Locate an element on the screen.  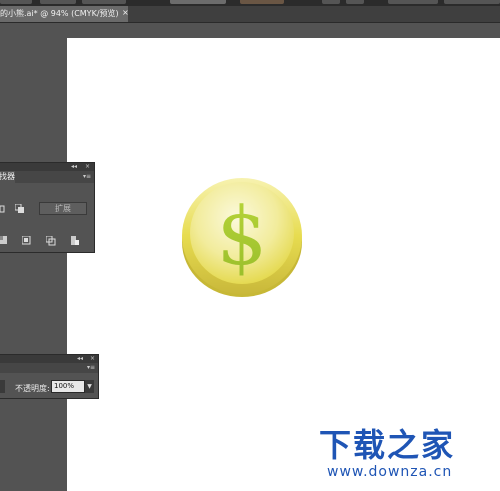
document-tab: 的小熊.ai* @ 94% (CMYK/预览) × is located at coordinates (64, 14).